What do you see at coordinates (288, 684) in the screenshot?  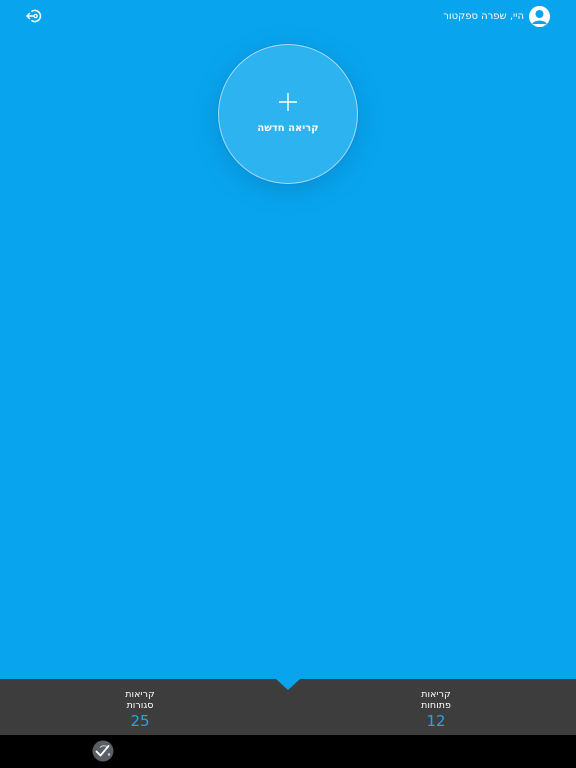 I see `selection-pointer-icon` at bounding box center [288, 684].